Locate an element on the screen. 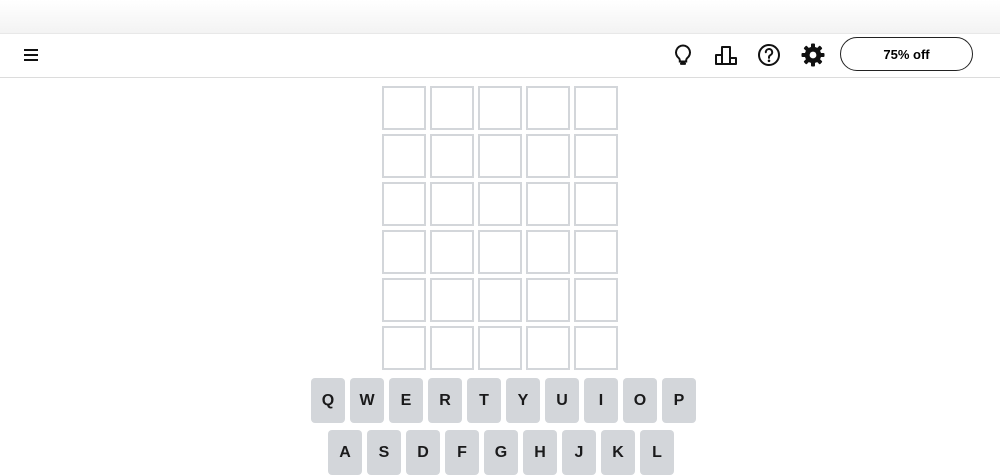  game-board is located at coordinates (500, 228).